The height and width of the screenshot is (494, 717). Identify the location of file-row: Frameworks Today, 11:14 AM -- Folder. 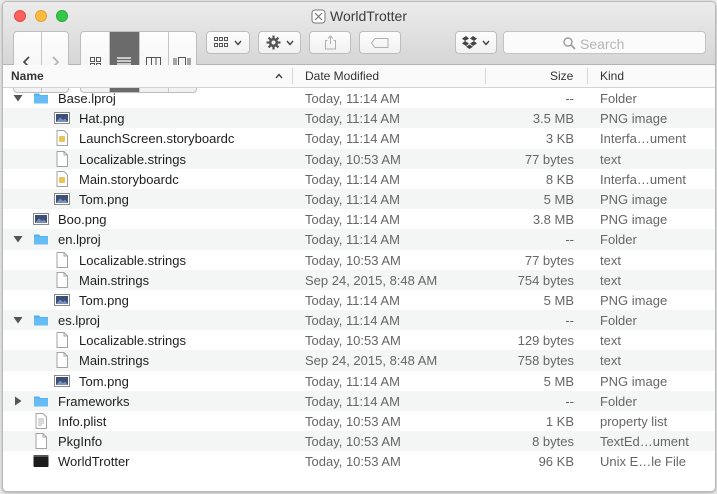
(359, 400).